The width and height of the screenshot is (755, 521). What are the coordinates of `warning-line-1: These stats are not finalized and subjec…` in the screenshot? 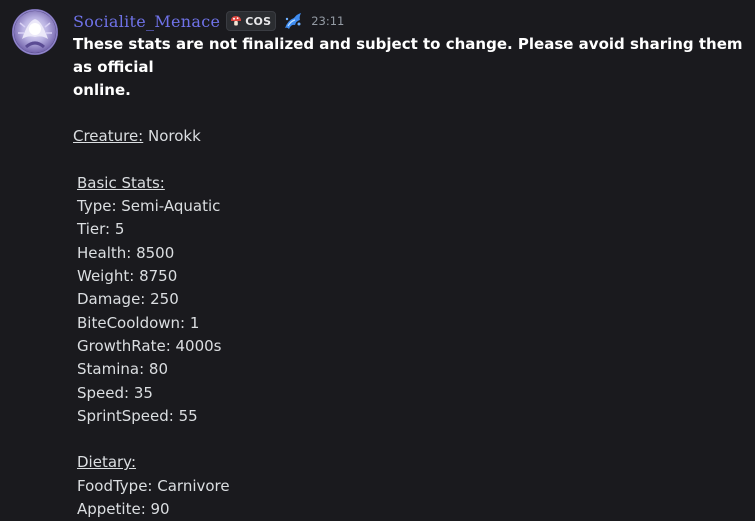 It's located at (408, 55).